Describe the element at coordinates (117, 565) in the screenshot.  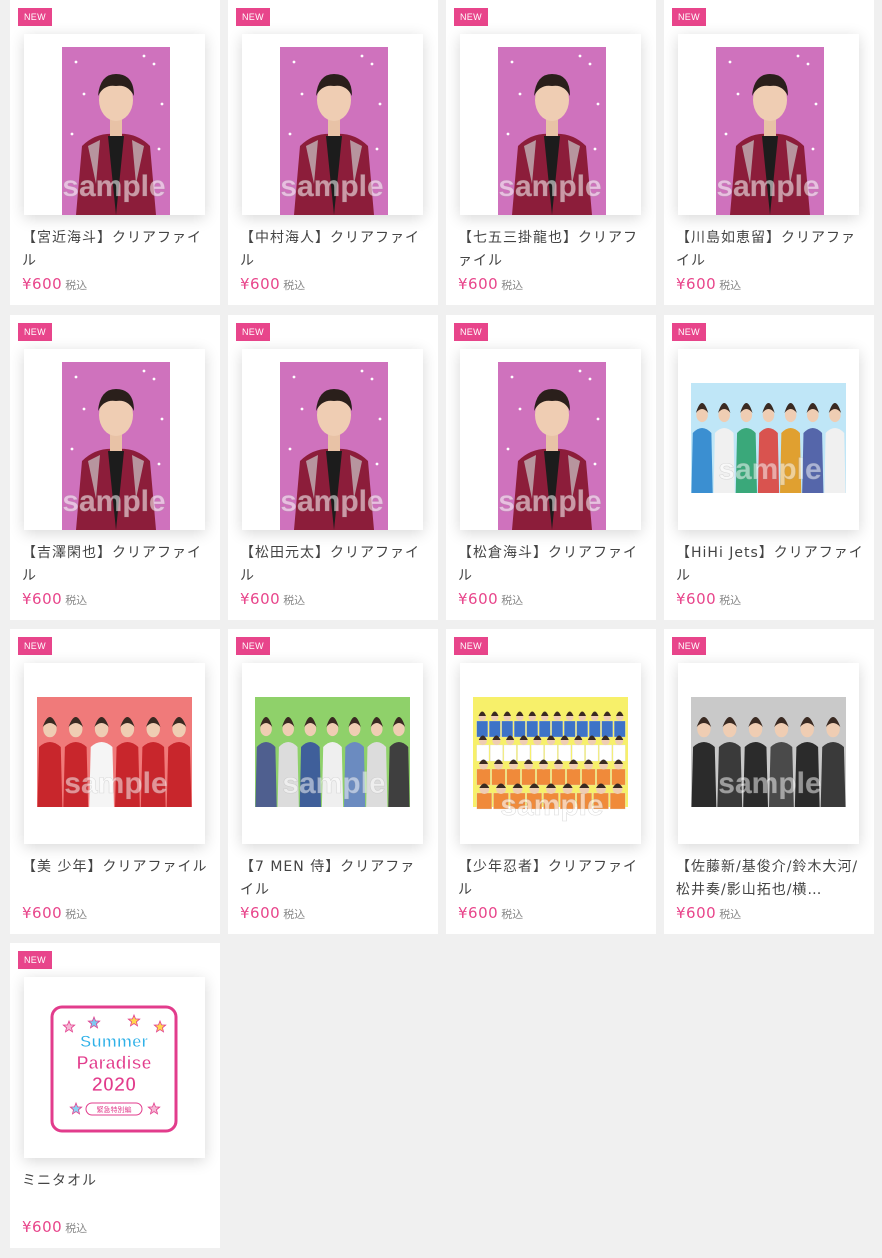
I see `product-title: 【吉澤閑也】クリアファイル` at that location.